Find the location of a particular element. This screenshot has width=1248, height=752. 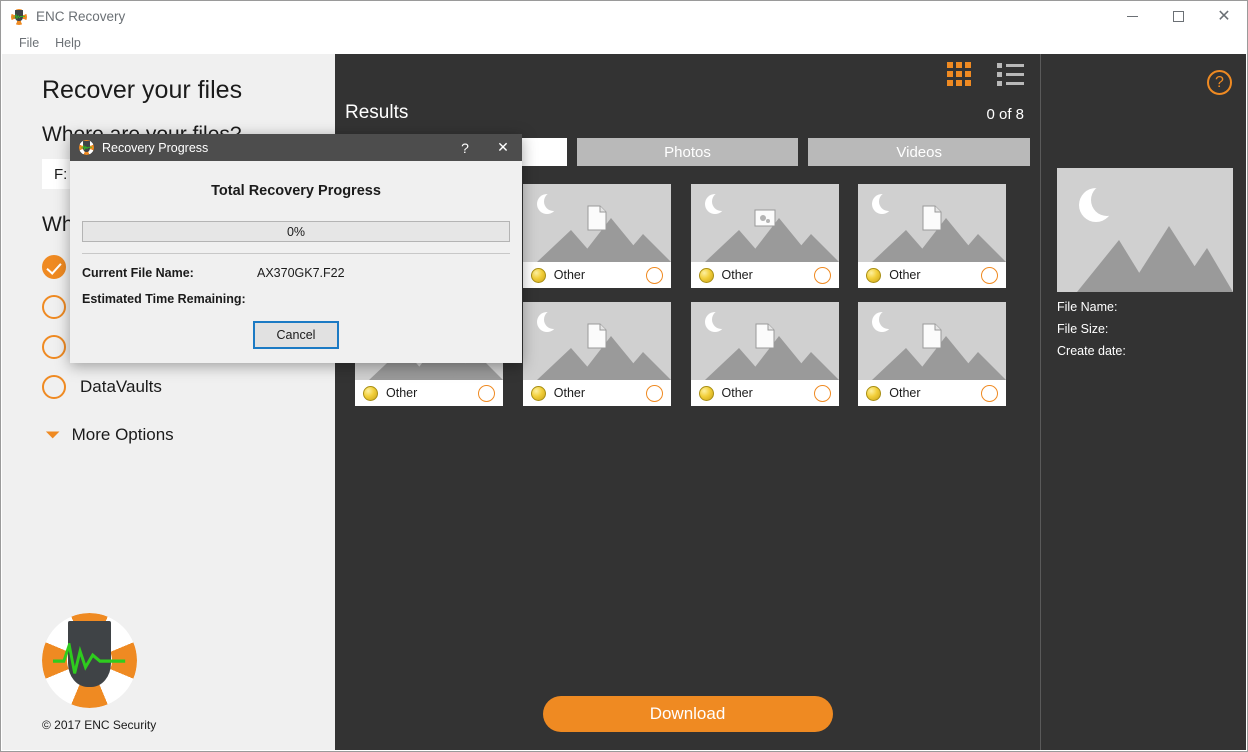

eta-label: Estimated Time Remaining: is located at coordinates (164, 299).